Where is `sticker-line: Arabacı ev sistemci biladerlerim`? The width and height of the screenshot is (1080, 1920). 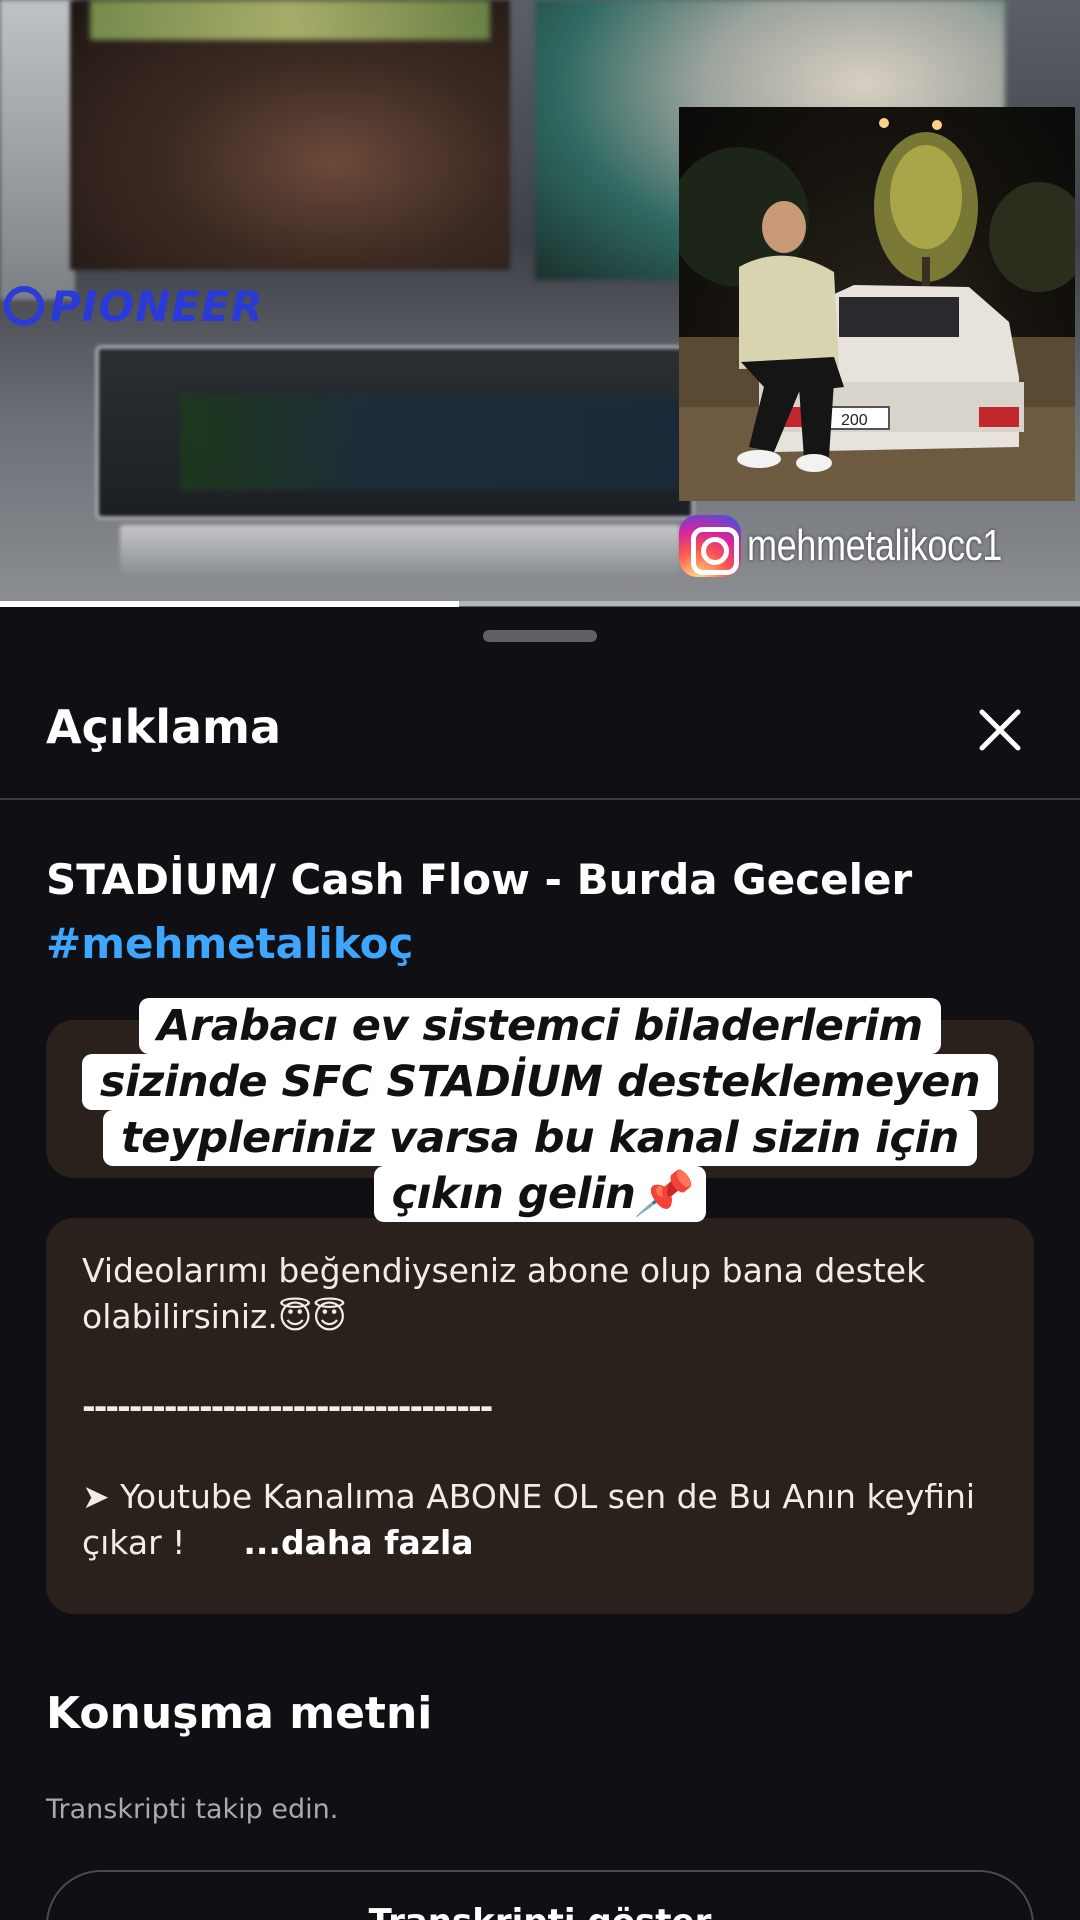
sticker-line: Arabacı ev sistemci biladerlerim is located at coordinates (540, 1026).